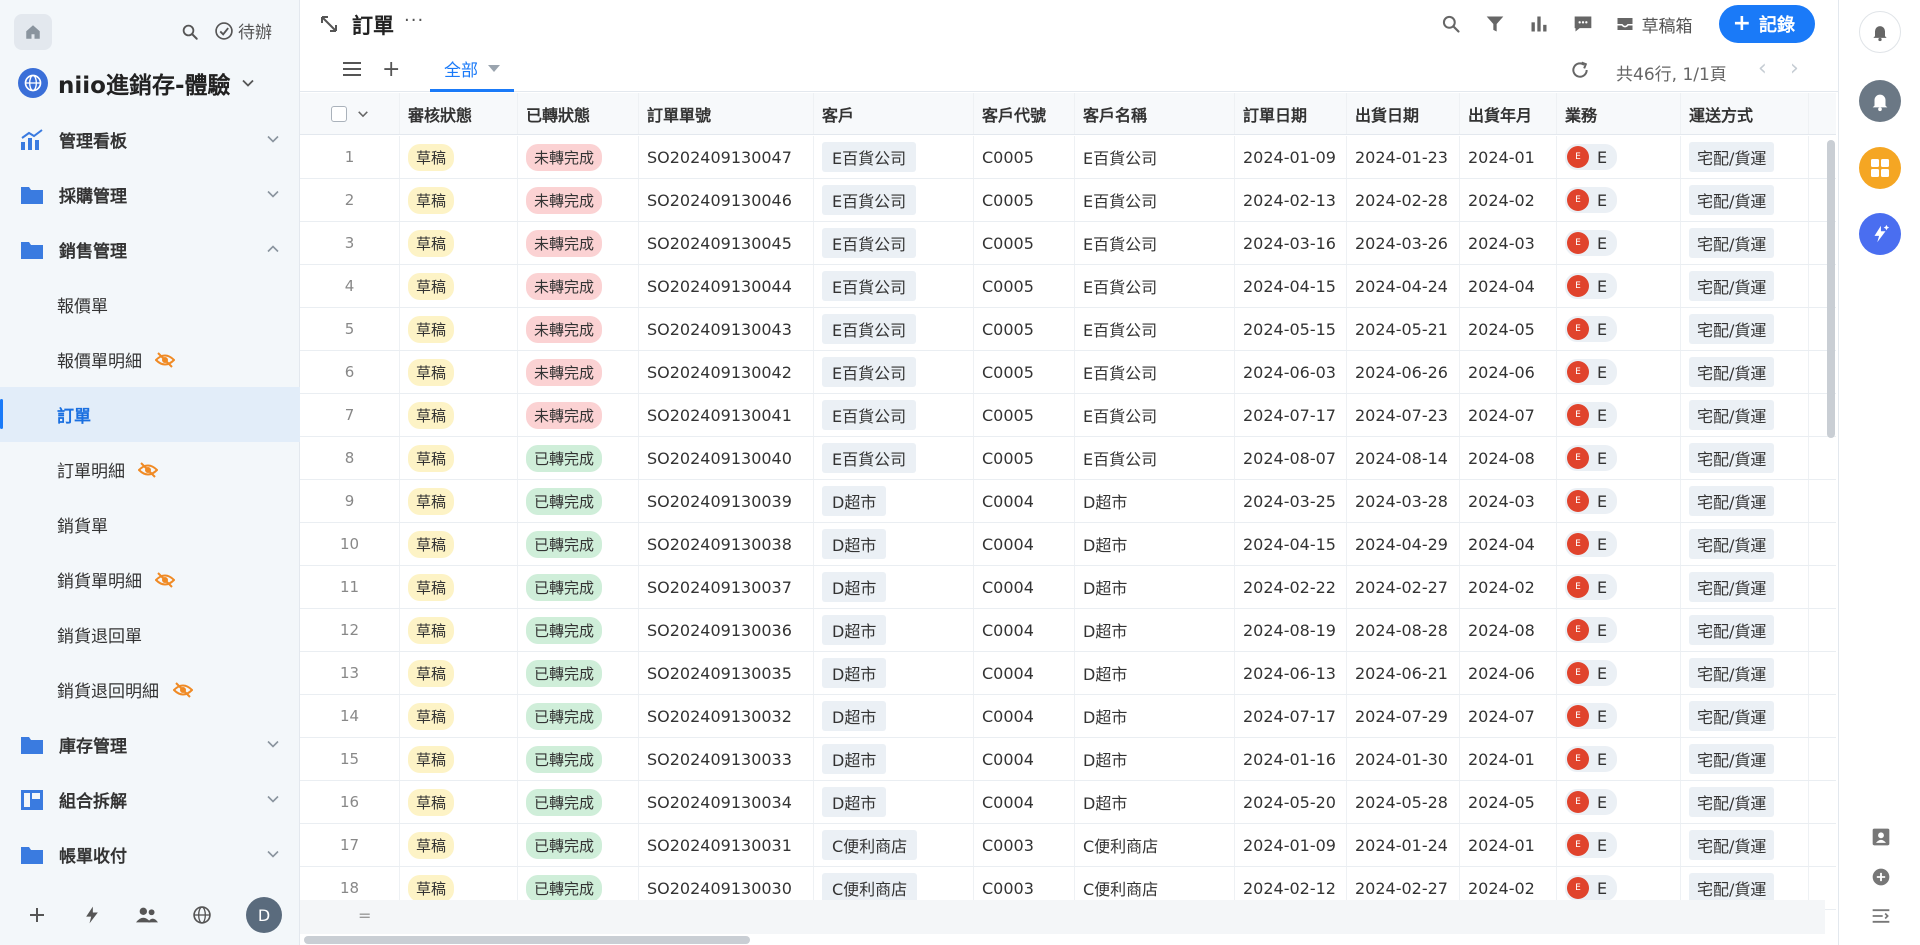 The height and width of the screenshot is (945, 1920). What do you see at coordinates (1291, 501) in the screenshot?
I see `order-date-cell: 2024-03-25` at bounding box center [1291, 501].